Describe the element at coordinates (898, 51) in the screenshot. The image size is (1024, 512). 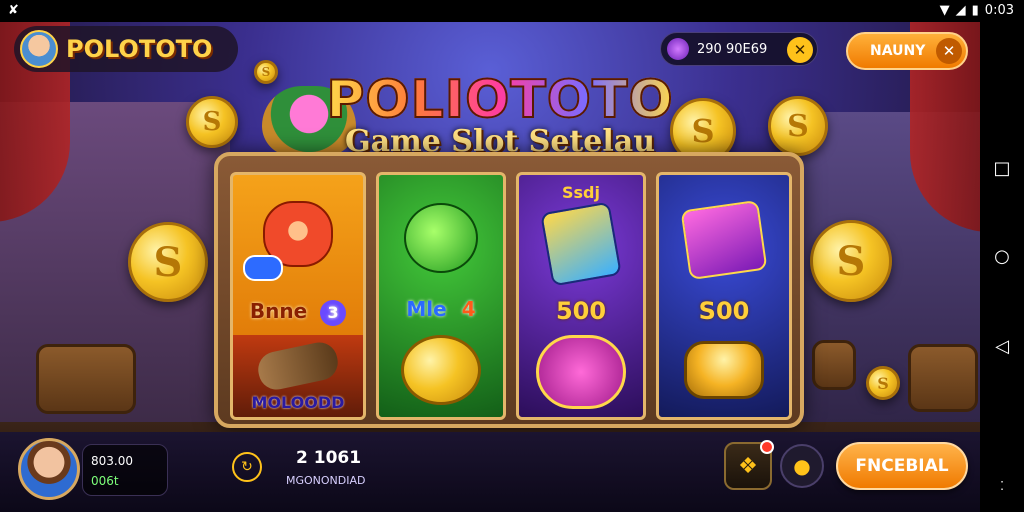
I see `top-action-label: NAUNY` at that location.